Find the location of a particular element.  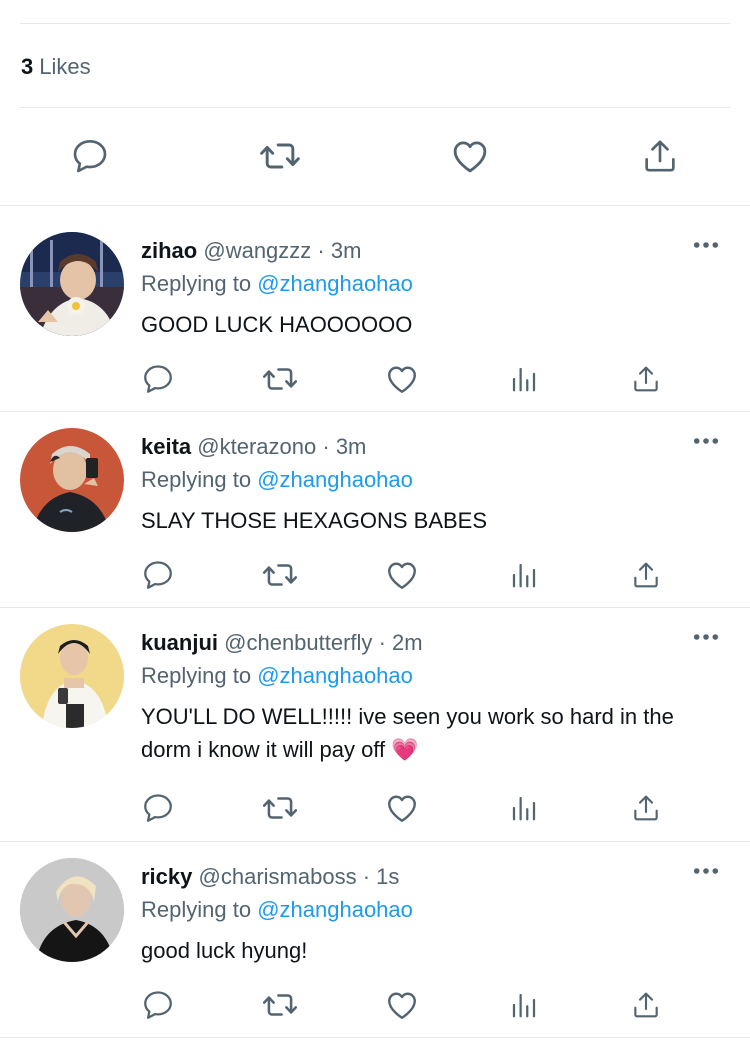

timestamp: 2m is located at coordinates (407, 642).